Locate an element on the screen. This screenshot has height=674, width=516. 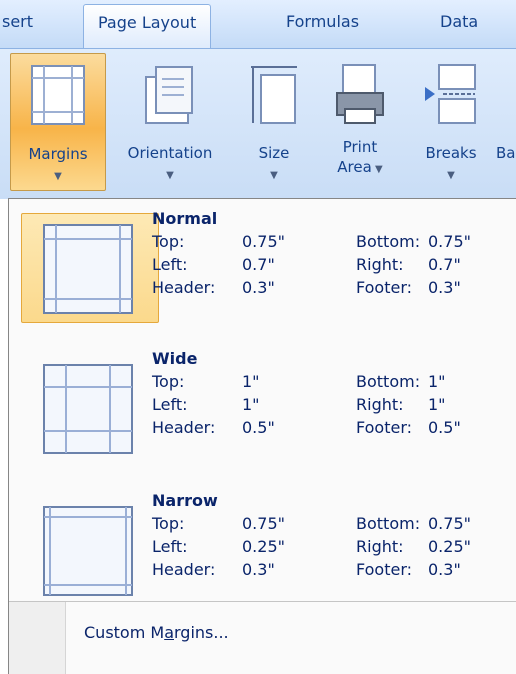
wide-margin-page-icon is located at coordinates (88, 409).